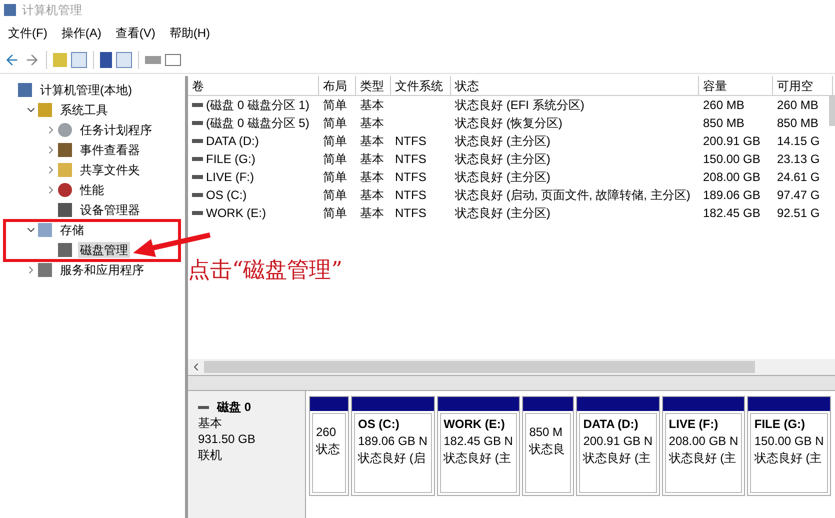 This screenshot has height=518, width=835. Describe the element at coordinates (379, 424) in the screenshot. I see `partition-label: OS (C:)` at that location.